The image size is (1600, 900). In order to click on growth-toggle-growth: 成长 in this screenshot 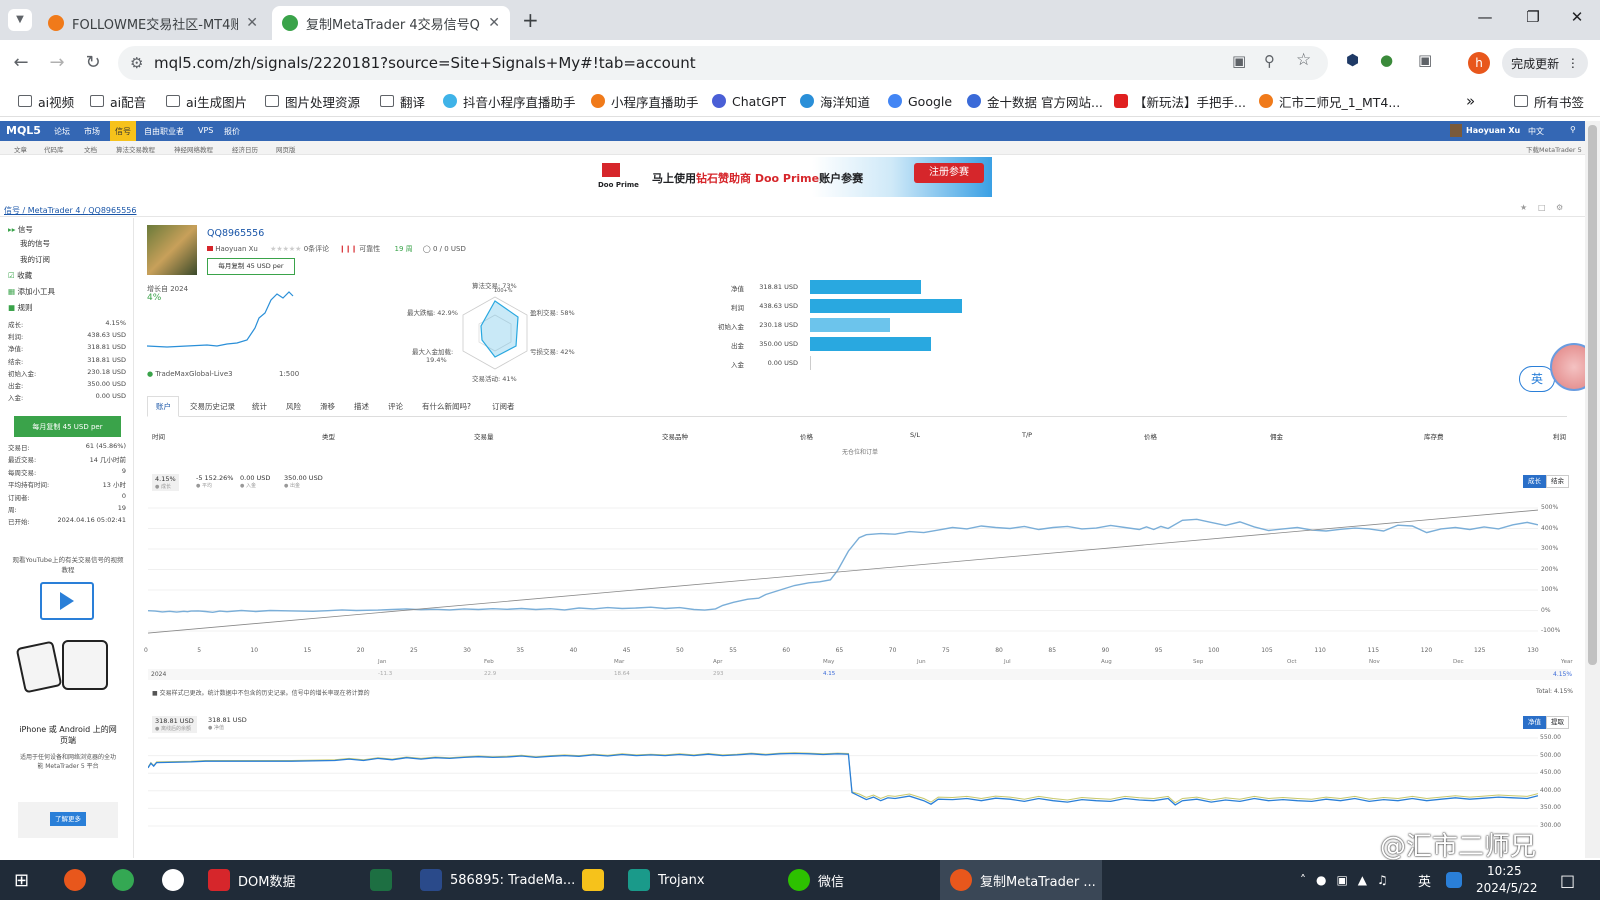, I will do `click(1534, 481)`.